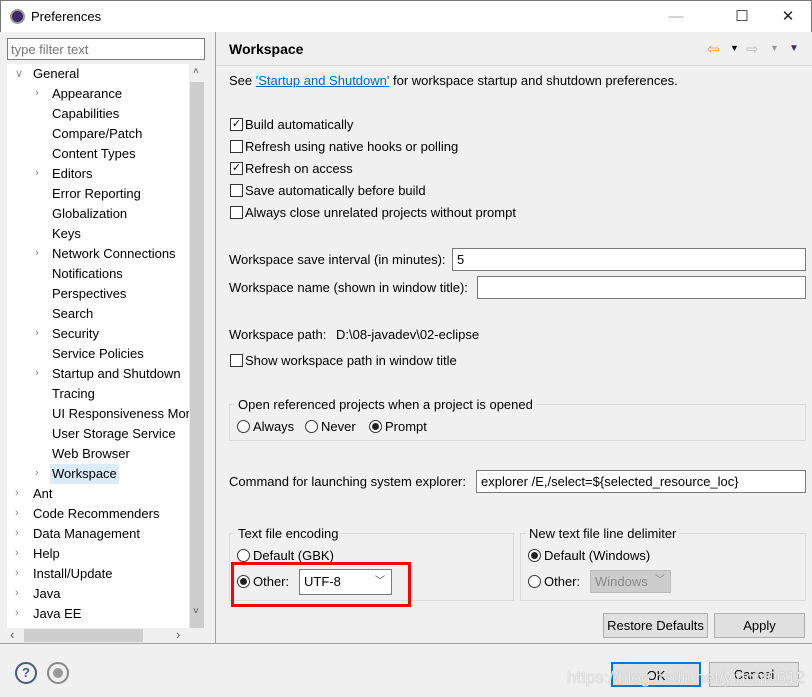 The image size is (812, 697). What do you see at coordinates (66, 16) in the screenshot?
I see `window-title: Preferences` at bounding box center [66, 16].